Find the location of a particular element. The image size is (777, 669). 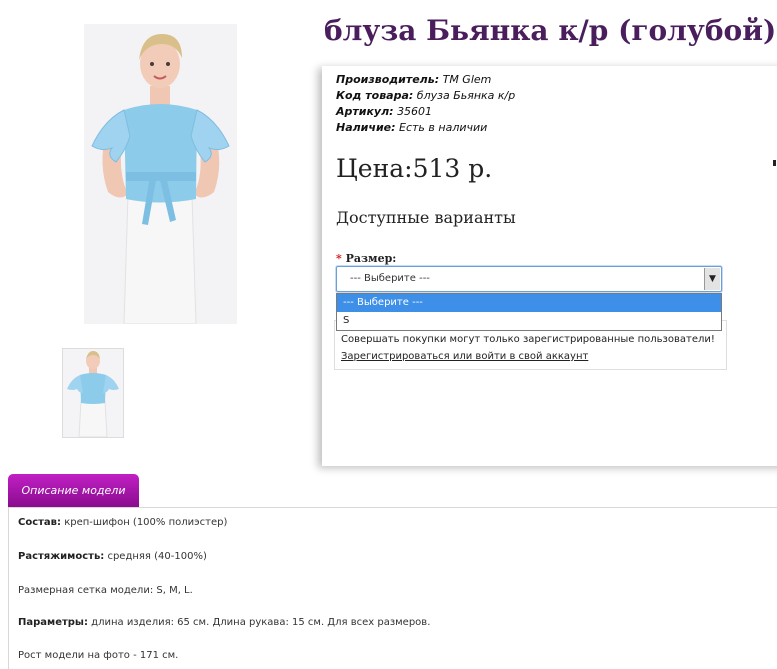

product-main-image is located at coordinates (160, 174).